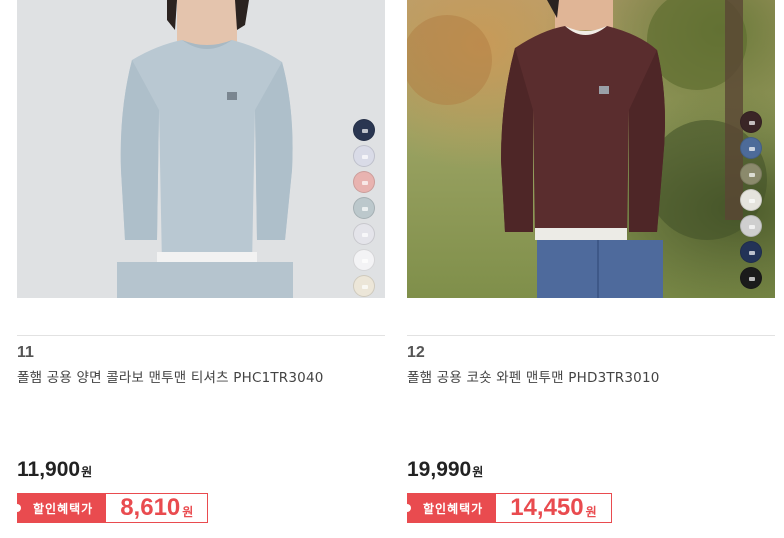 The width and height of the screenshot is (784, 538). I want to click on discount-price: 8,610 원, so click(157, 508).